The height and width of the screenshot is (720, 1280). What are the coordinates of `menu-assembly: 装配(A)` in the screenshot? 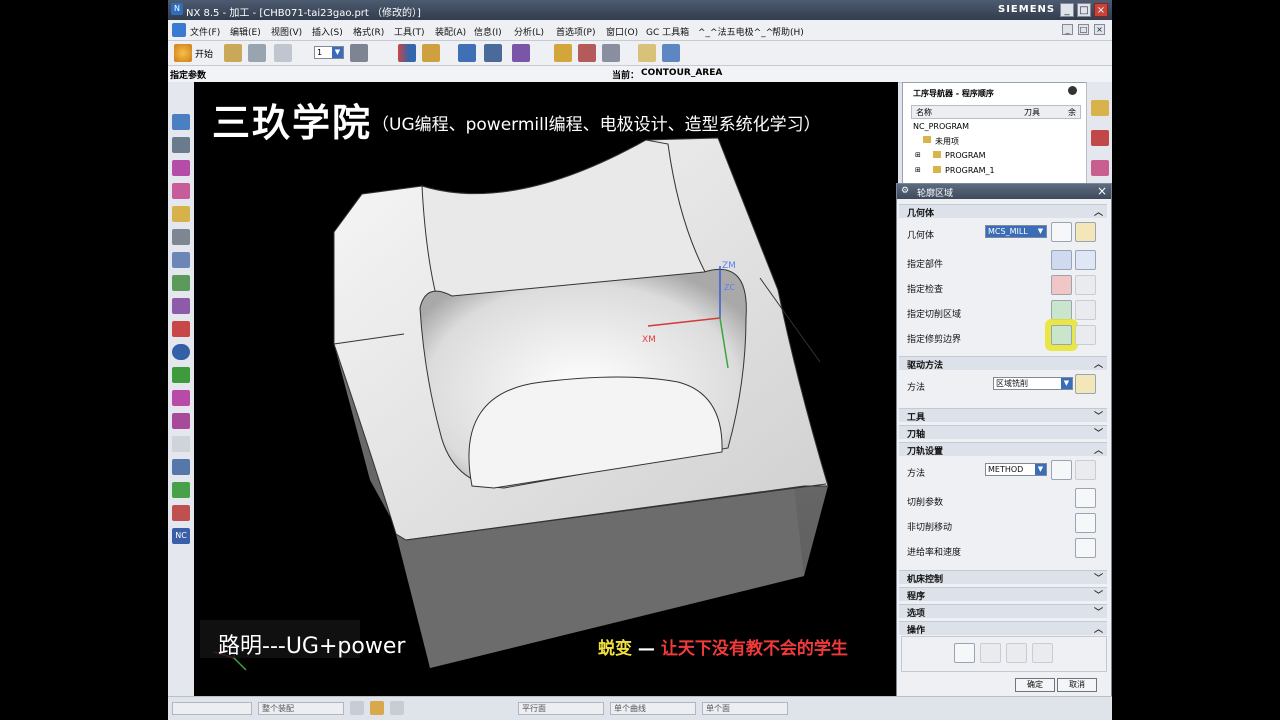 It's located at (450, 31).